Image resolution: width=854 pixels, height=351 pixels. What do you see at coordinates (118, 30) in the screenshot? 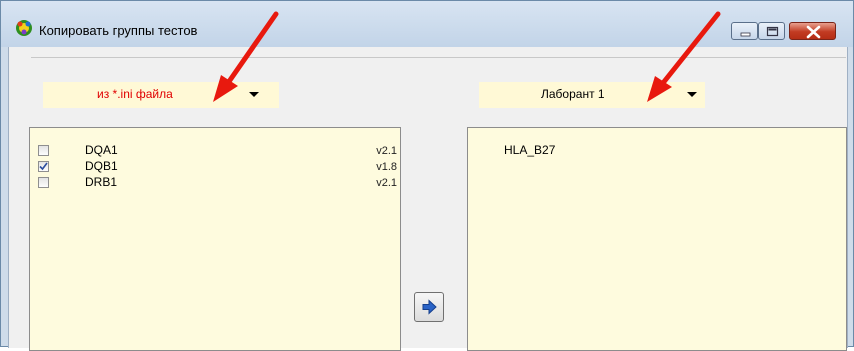
I see `window-title: Копировать группы тестов` at bounding box center [118, 30].